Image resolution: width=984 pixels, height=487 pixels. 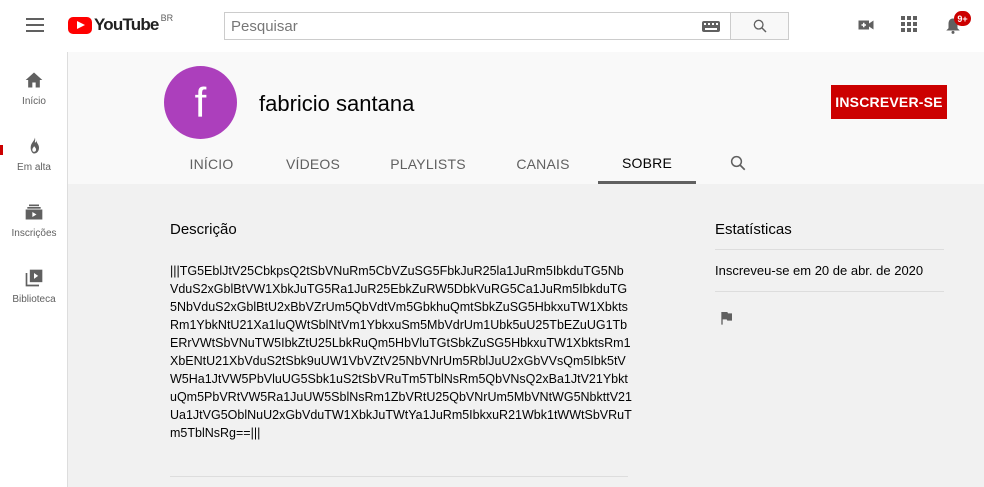 What do you see at coordinates (753, 229) in the screenshot?
I see `stats-title: Estatísticas` at bounding box center [753, 229].